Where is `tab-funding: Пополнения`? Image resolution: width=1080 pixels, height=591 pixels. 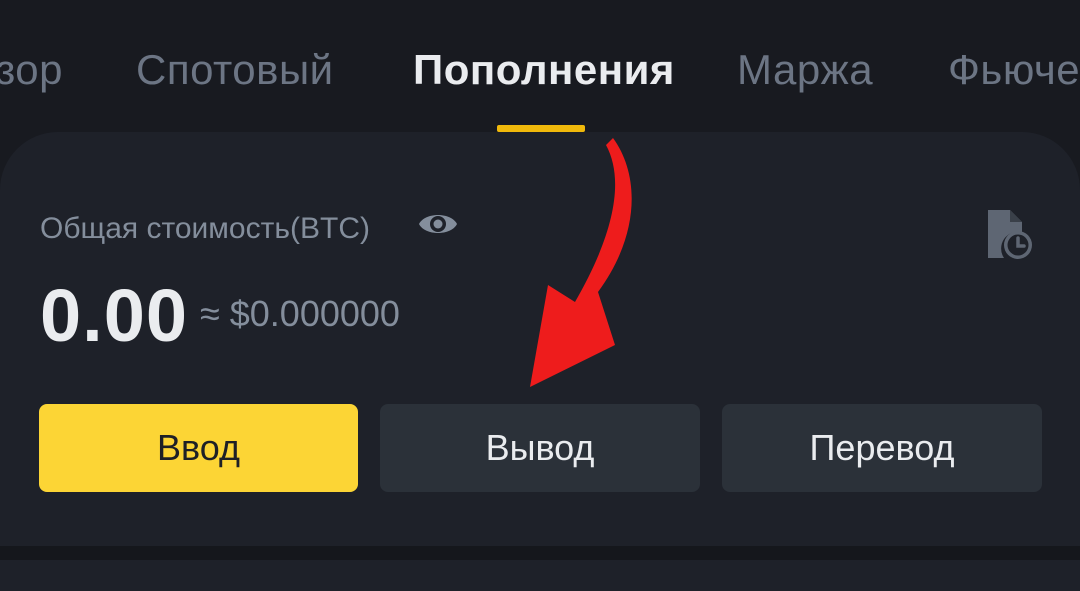
tab-funding: Пополнения is located at coordinates (544, 70).